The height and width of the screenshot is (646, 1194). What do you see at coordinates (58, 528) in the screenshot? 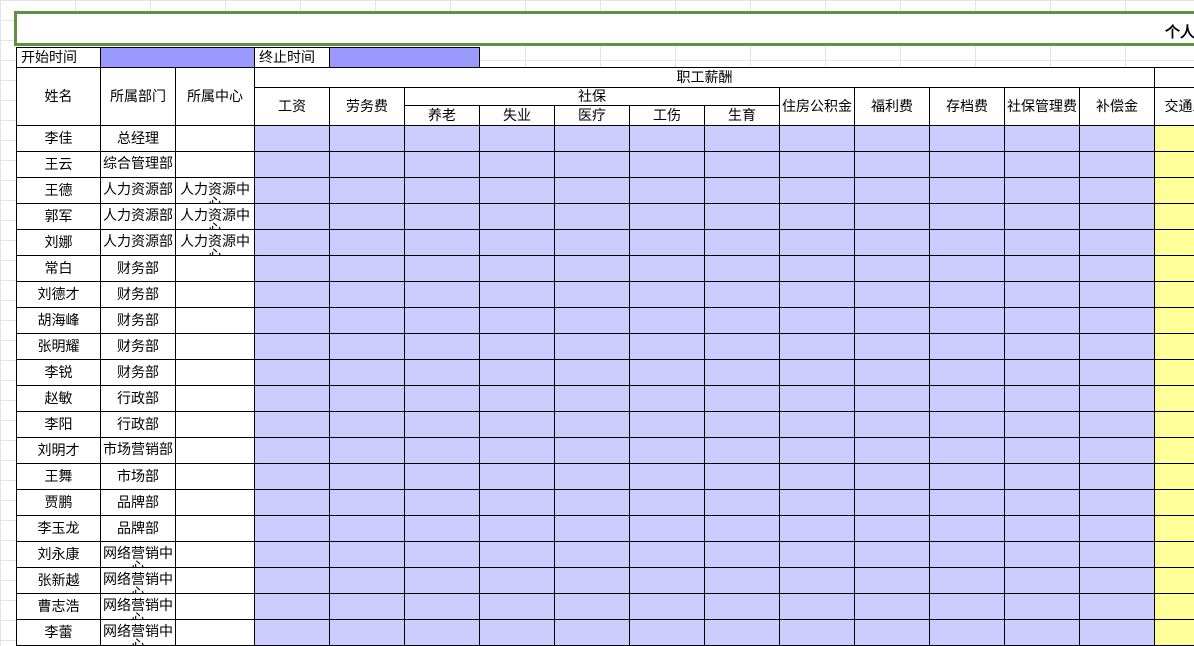
I see `name-cell: 李玉龙` at bounding box center [58, 528].